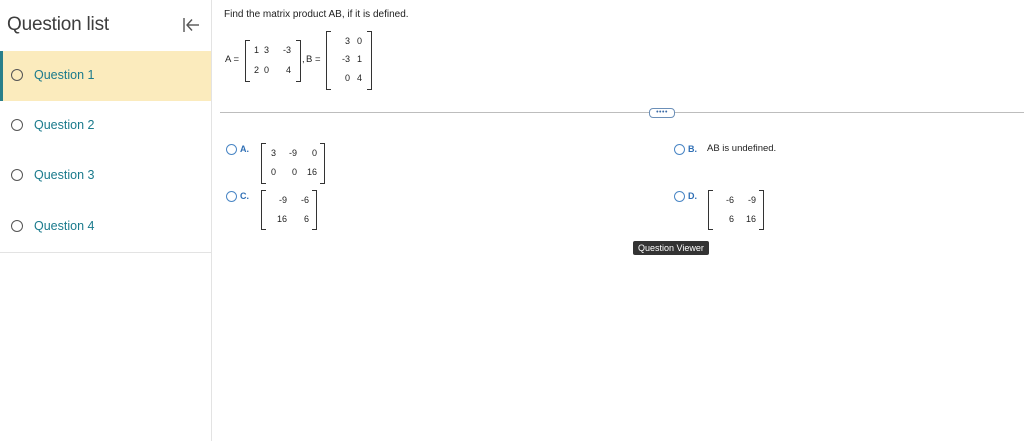 This screenshot has width=1024, height=441. What do you see at coordinates (105, 176) in the screenshot?
I see `sidebar-item-question-3: Question 3` at bounding box center [105, 176].